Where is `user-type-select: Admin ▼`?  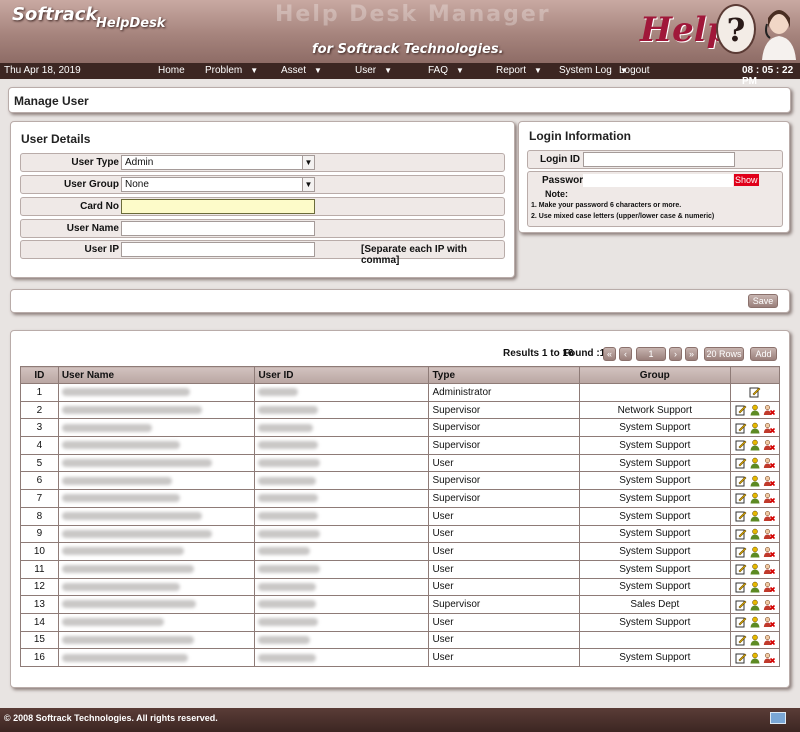 user-type-select: Admin ▼ is located at coordinates (218, 162).